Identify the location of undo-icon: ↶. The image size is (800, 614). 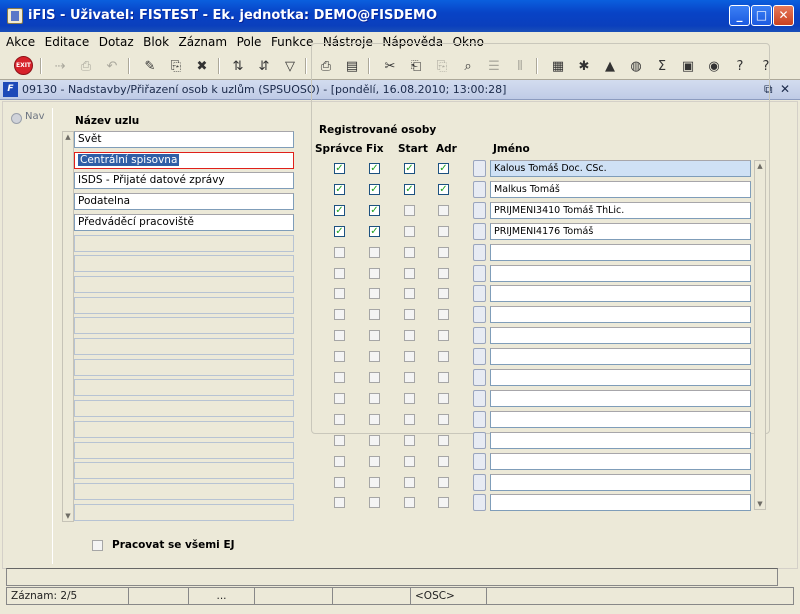
(112, 66).